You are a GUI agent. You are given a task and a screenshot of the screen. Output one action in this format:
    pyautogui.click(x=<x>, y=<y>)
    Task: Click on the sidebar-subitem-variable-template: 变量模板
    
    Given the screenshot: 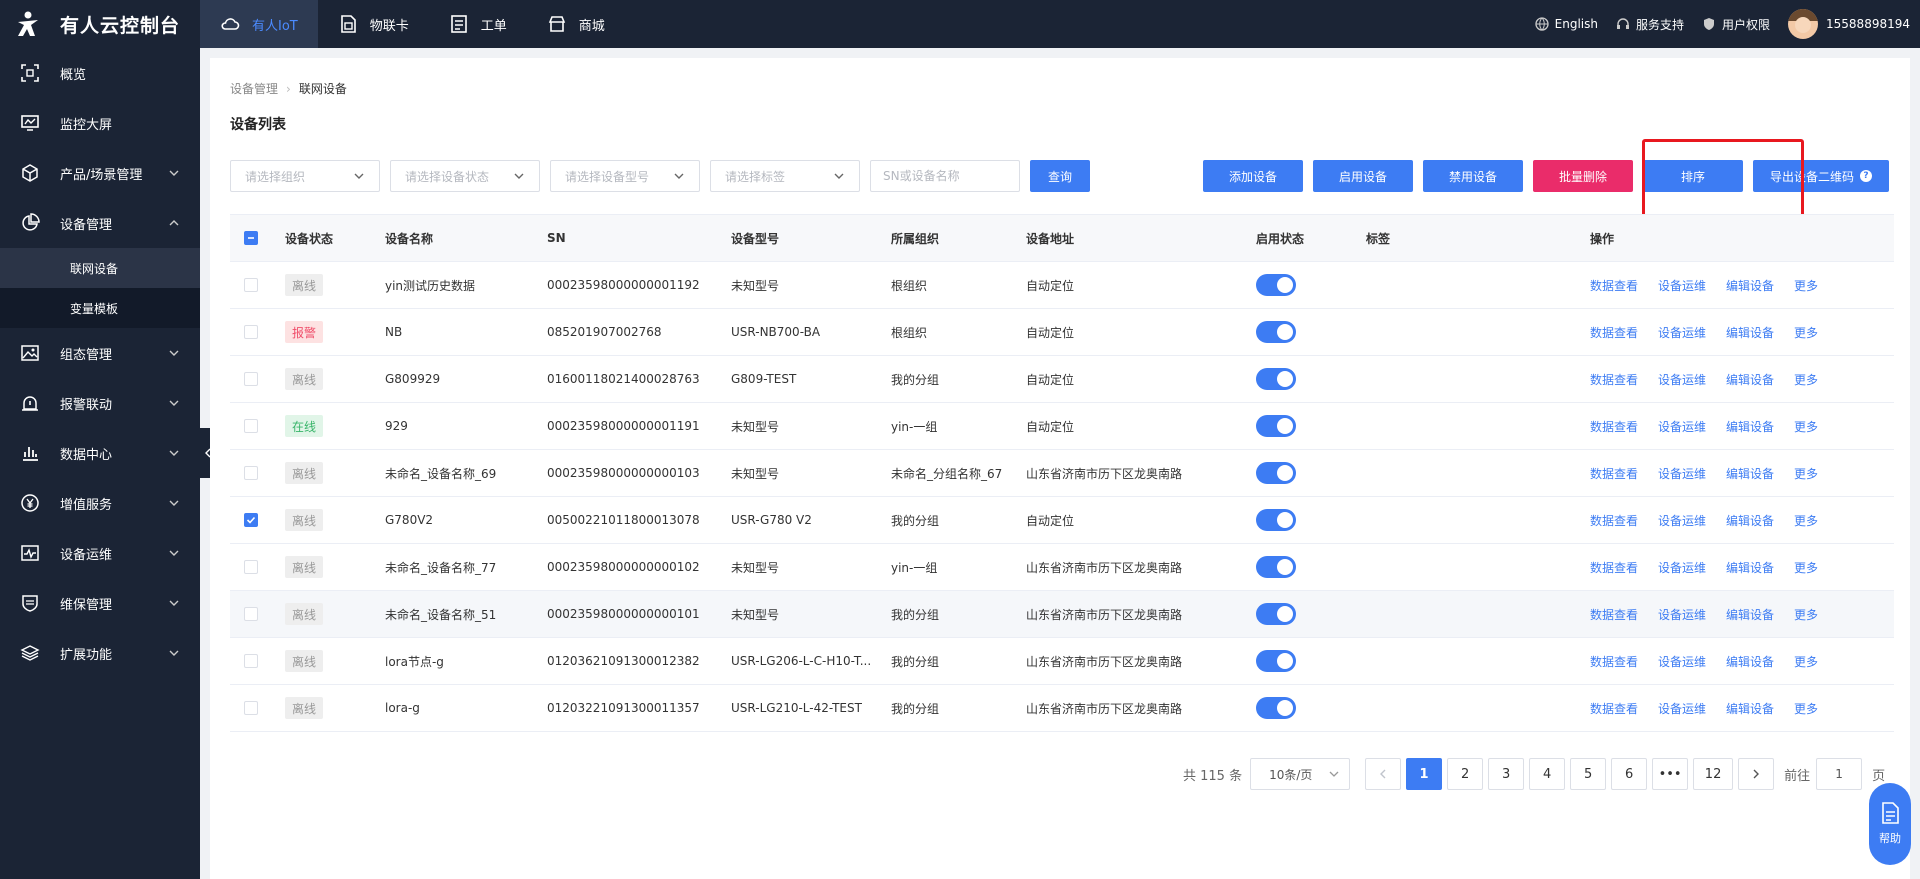 What is the action you would take?
    pyautogui.click(x=100, y=308)
    